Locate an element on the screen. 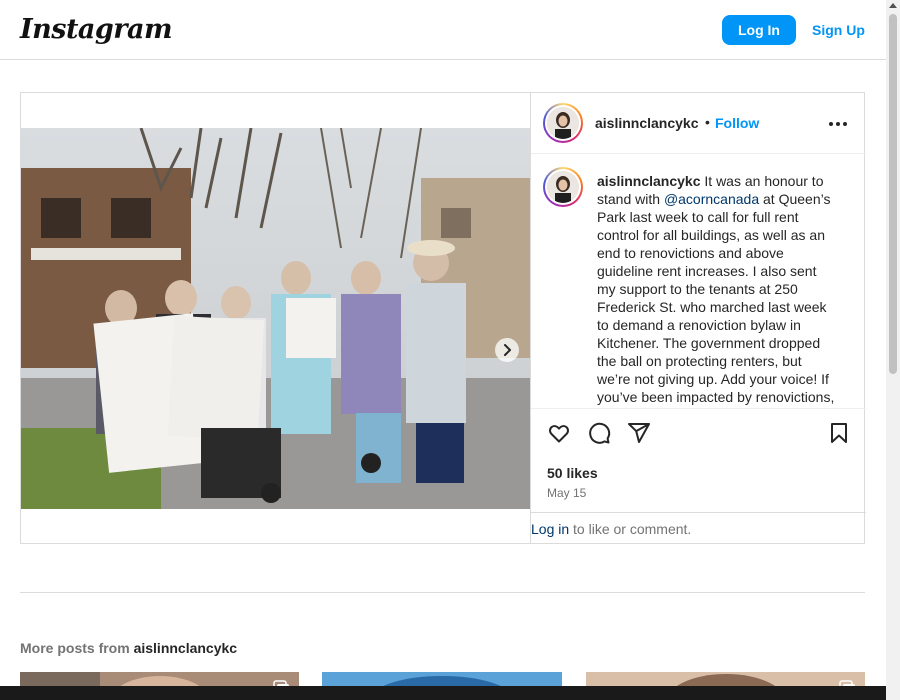  more-options-icon is located at coordinates (838, 124).